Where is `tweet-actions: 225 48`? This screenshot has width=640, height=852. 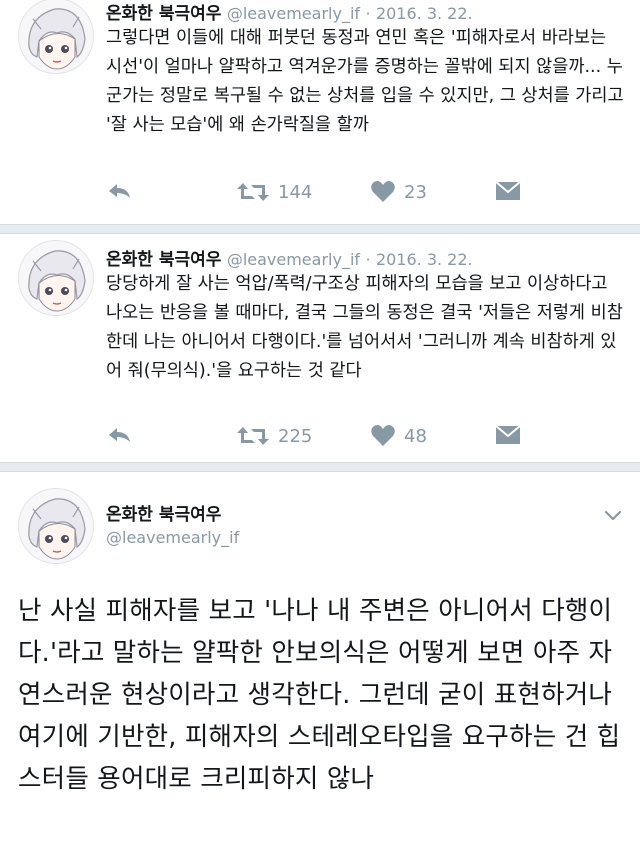
tweet-actions: 225 48 is located at coordinates (366, 439).